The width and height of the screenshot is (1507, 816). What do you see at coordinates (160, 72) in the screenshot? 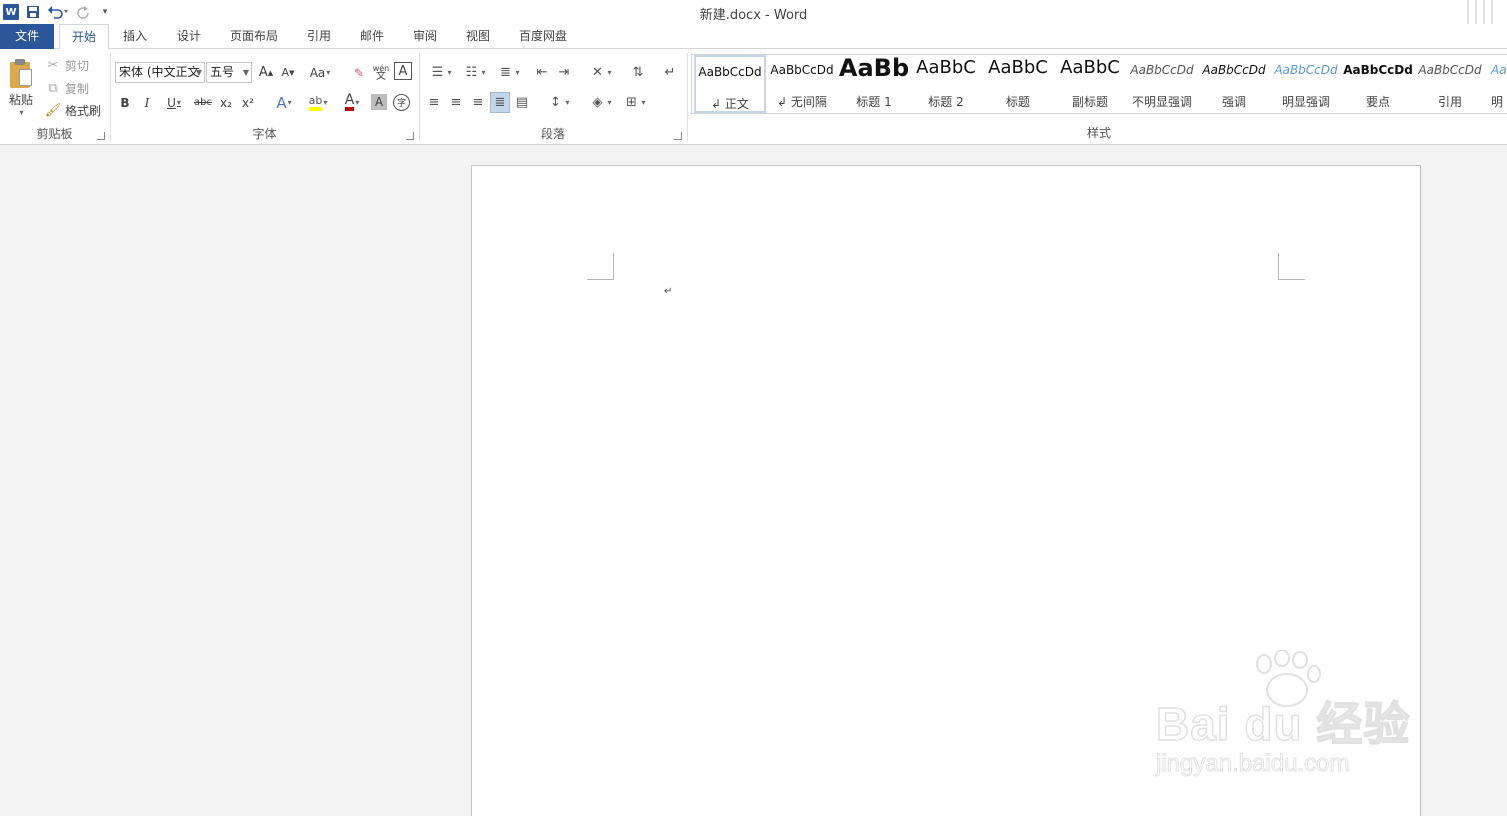
I see `font-name-select: 宋体 (中文正文 ▼` at bounding box center [160, 72].